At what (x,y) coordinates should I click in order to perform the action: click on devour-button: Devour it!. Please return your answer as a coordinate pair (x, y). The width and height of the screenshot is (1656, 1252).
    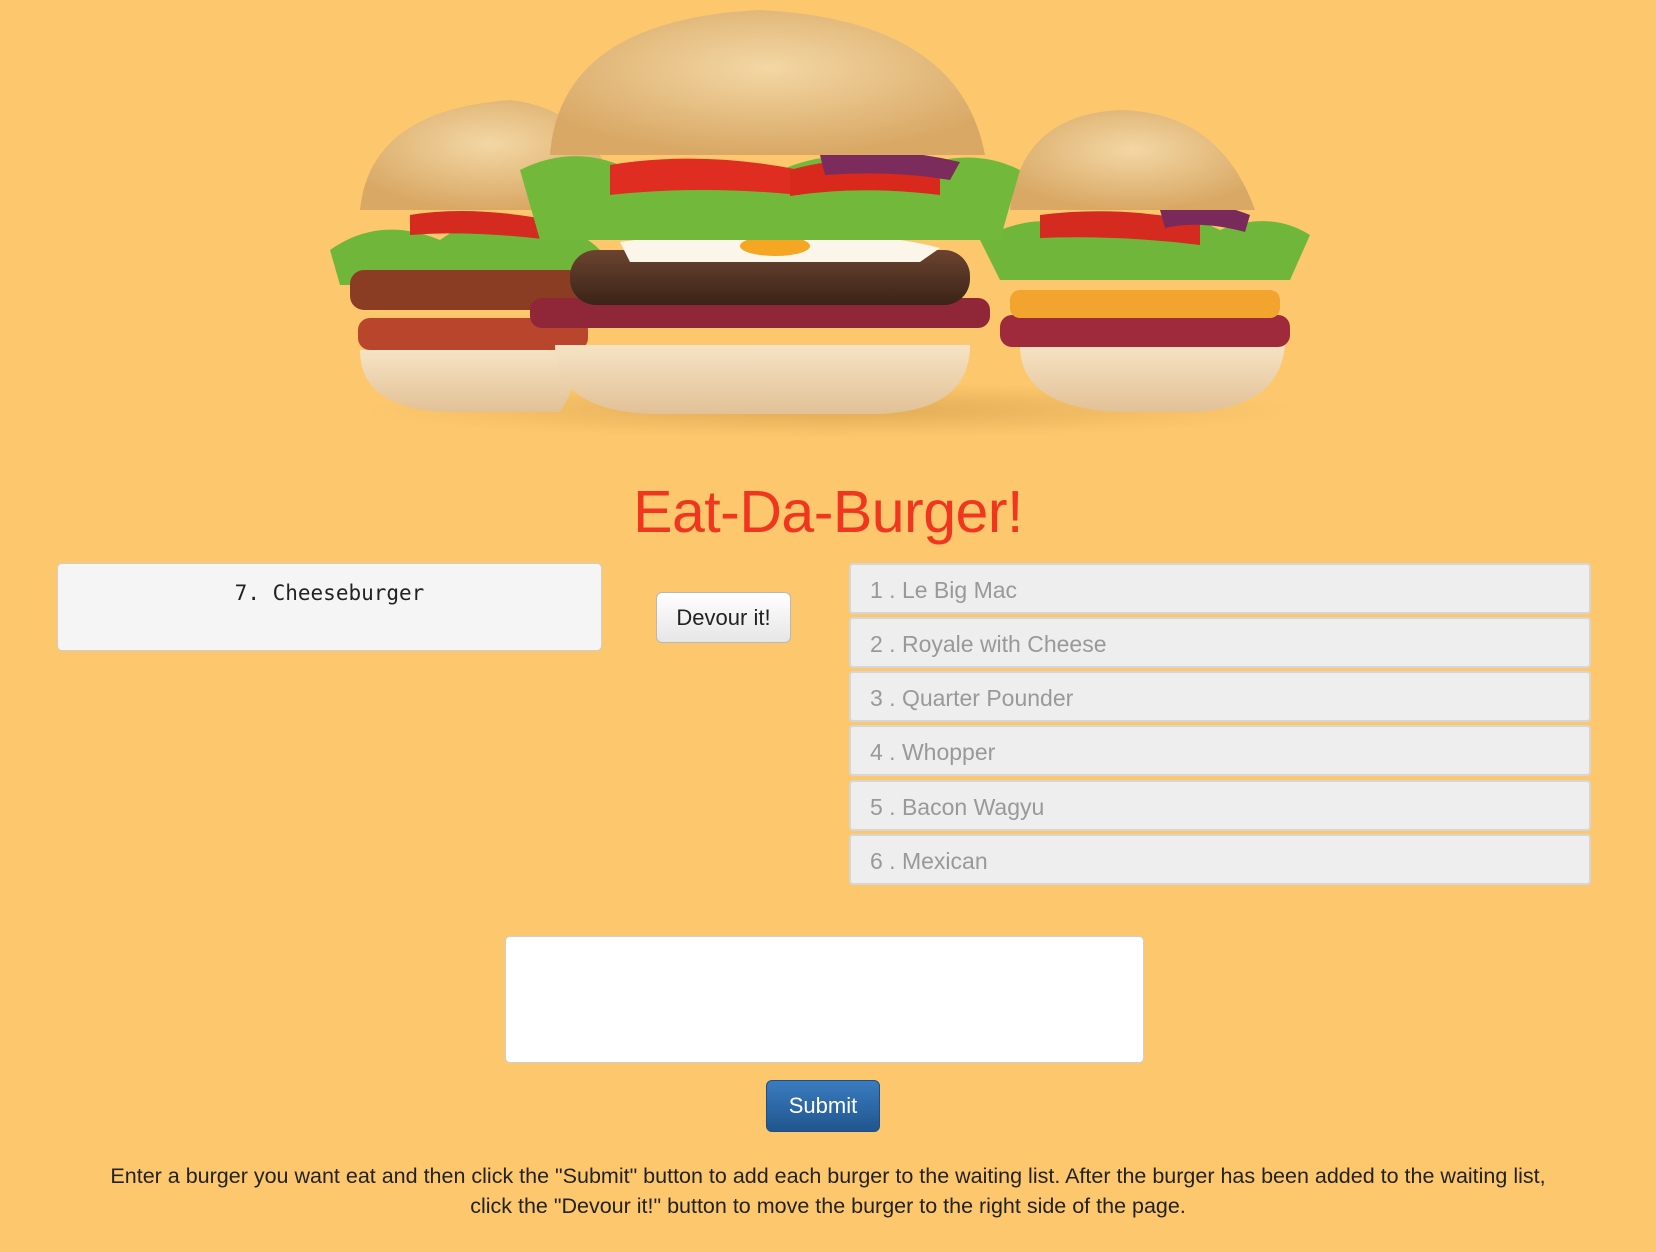
    Looking at the image, I should click on (723, 617).